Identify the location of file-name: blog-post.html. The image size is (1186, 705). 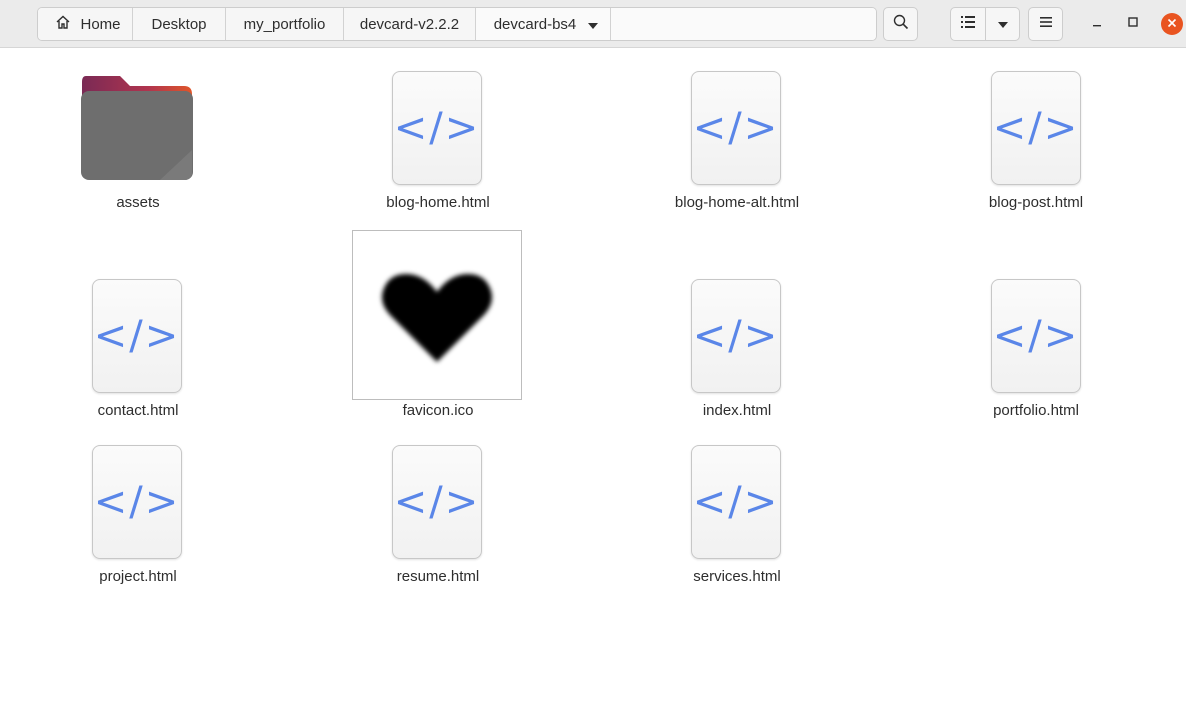
(1036, 202).